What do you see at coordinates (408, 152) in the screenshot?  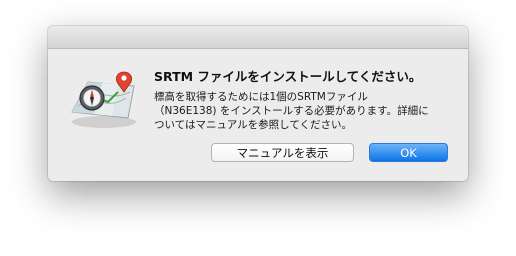 I see `ok-button: OK` at bounding box center [408, 152].